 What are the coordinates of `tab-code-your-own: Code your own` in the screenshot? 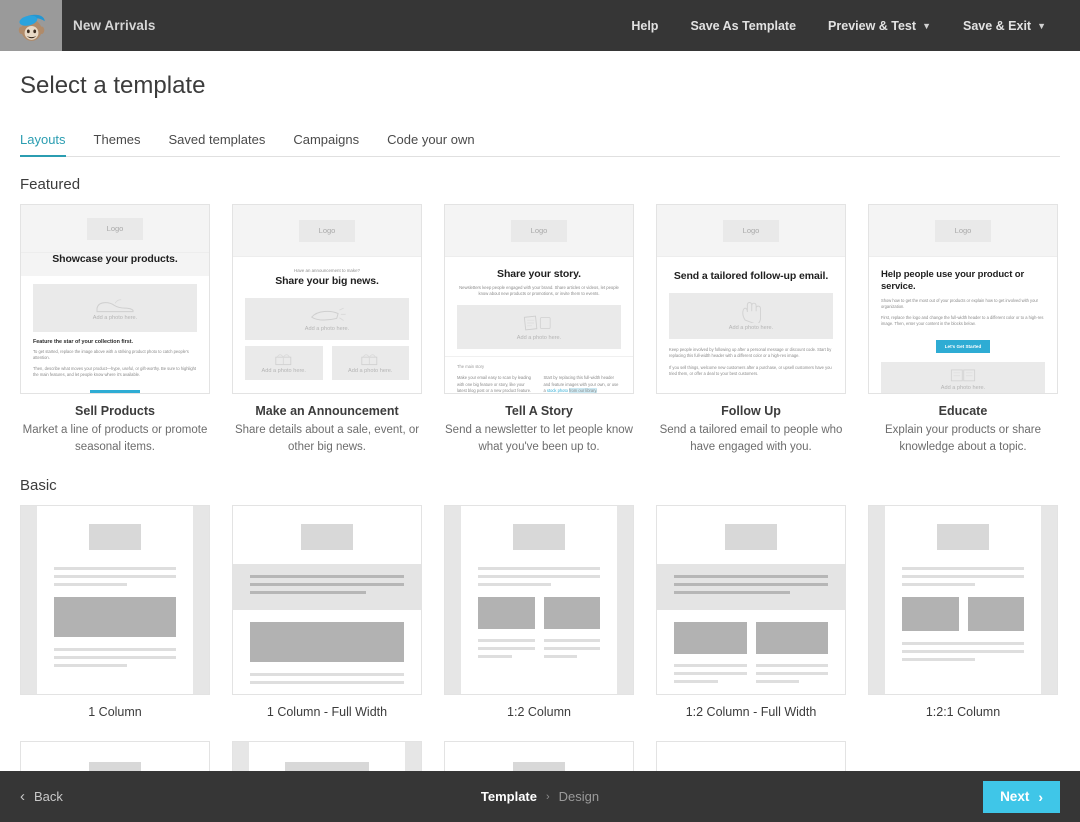 It's located at (430, 144).